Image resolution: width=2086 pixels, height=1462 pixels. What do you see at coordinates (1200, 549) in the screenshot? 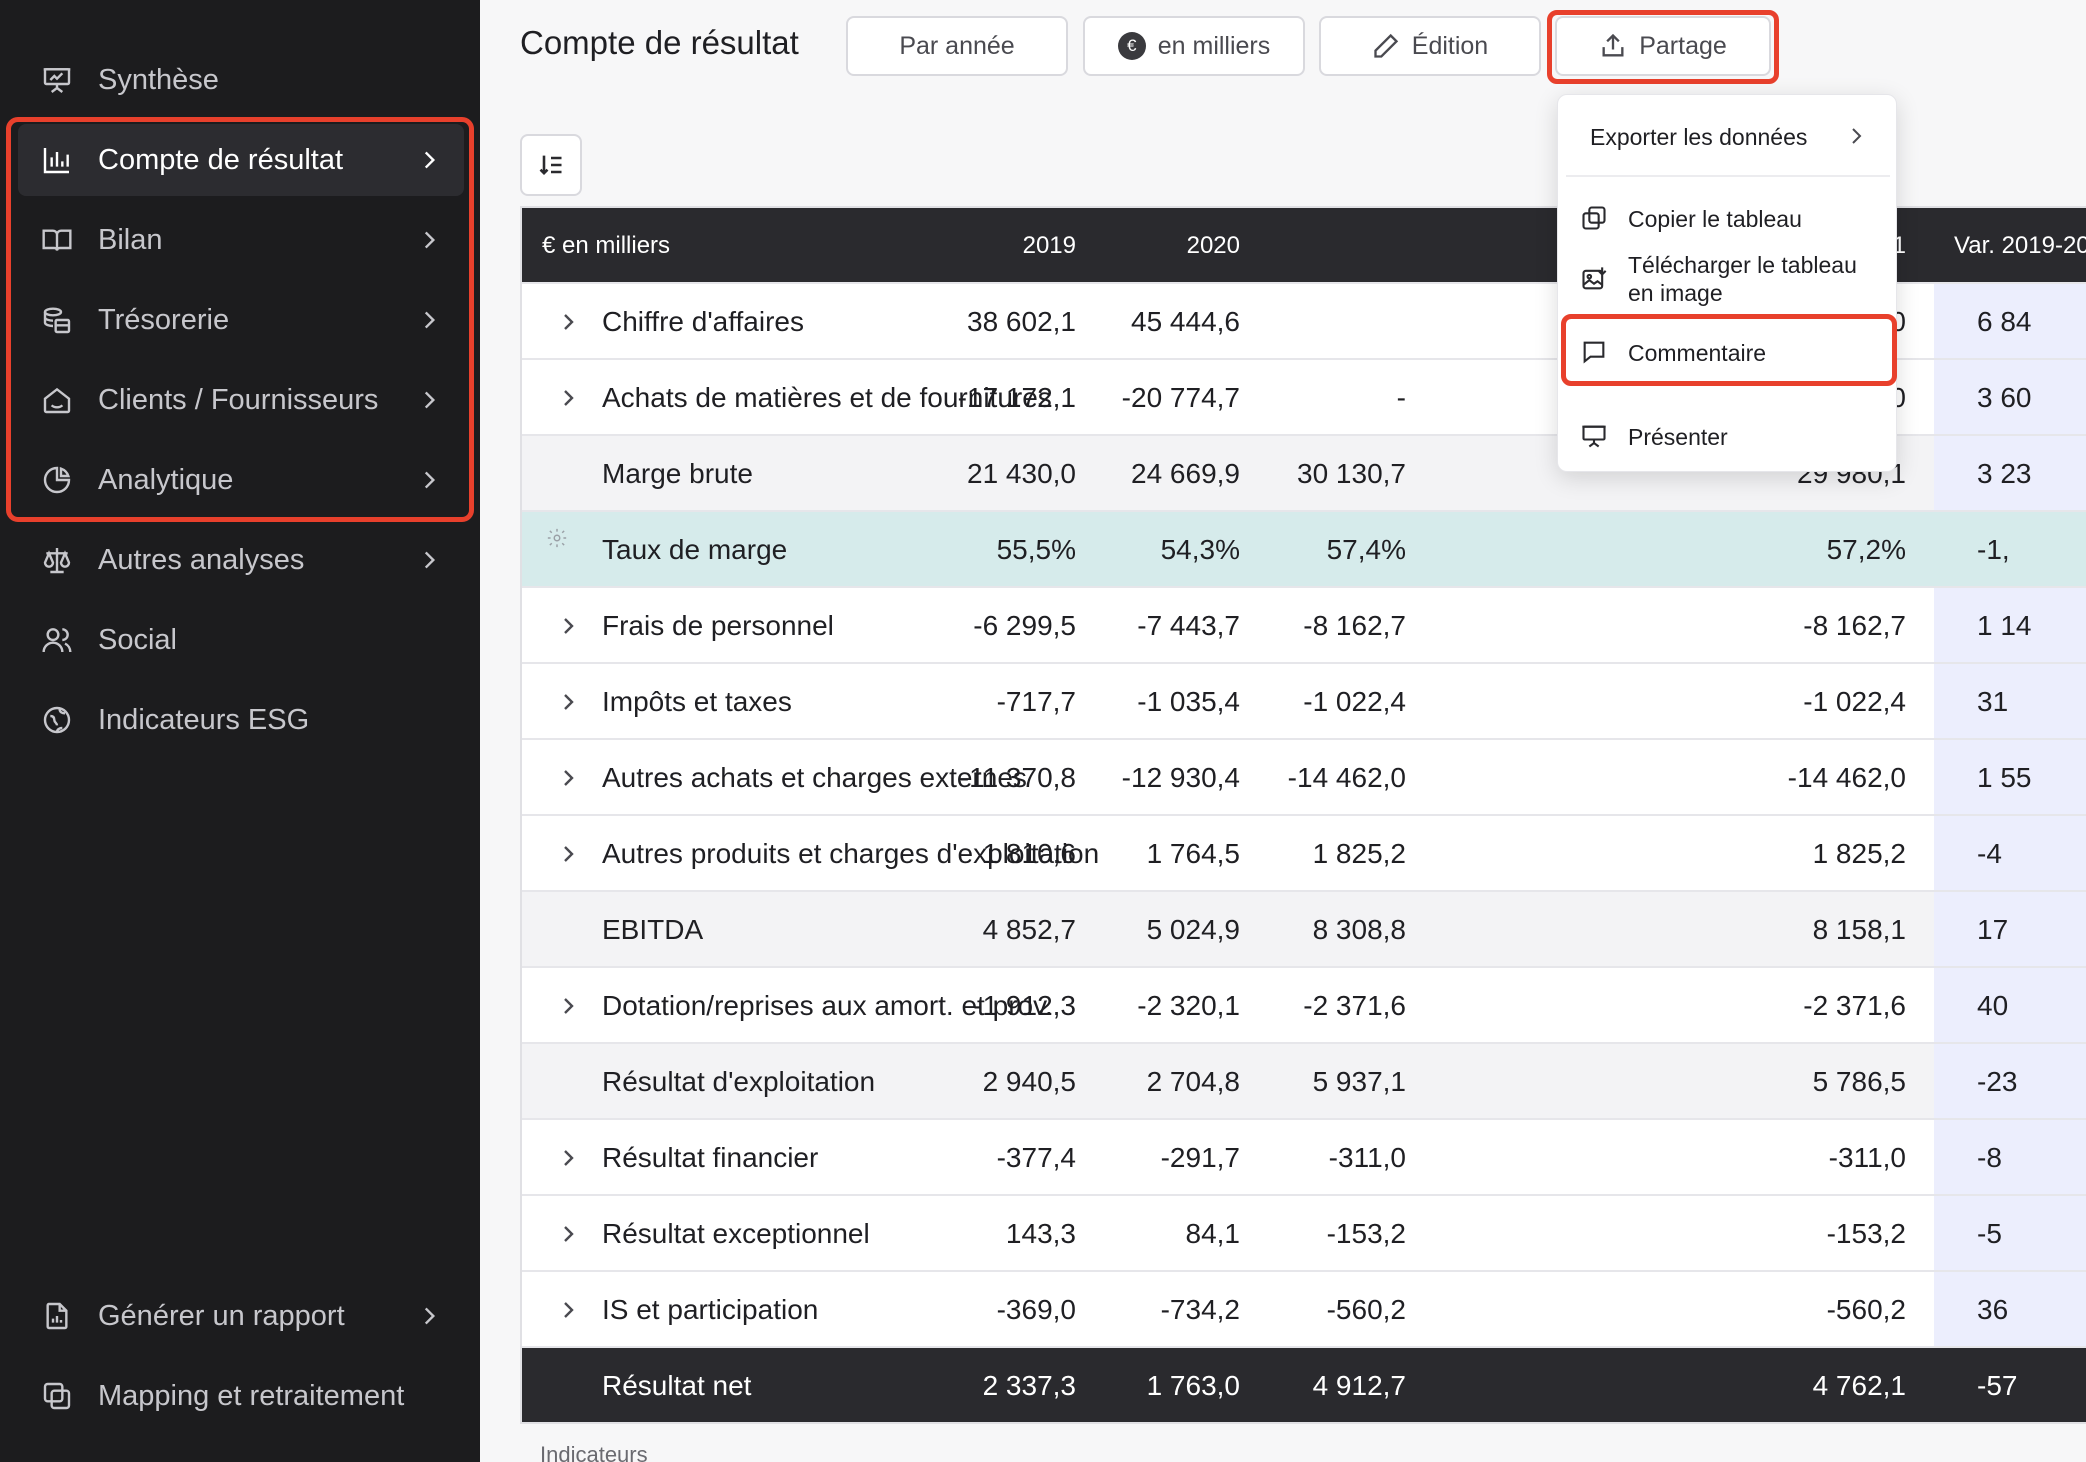
I see `cell-2020: 54,3%` at bounding box center [1200, 549].